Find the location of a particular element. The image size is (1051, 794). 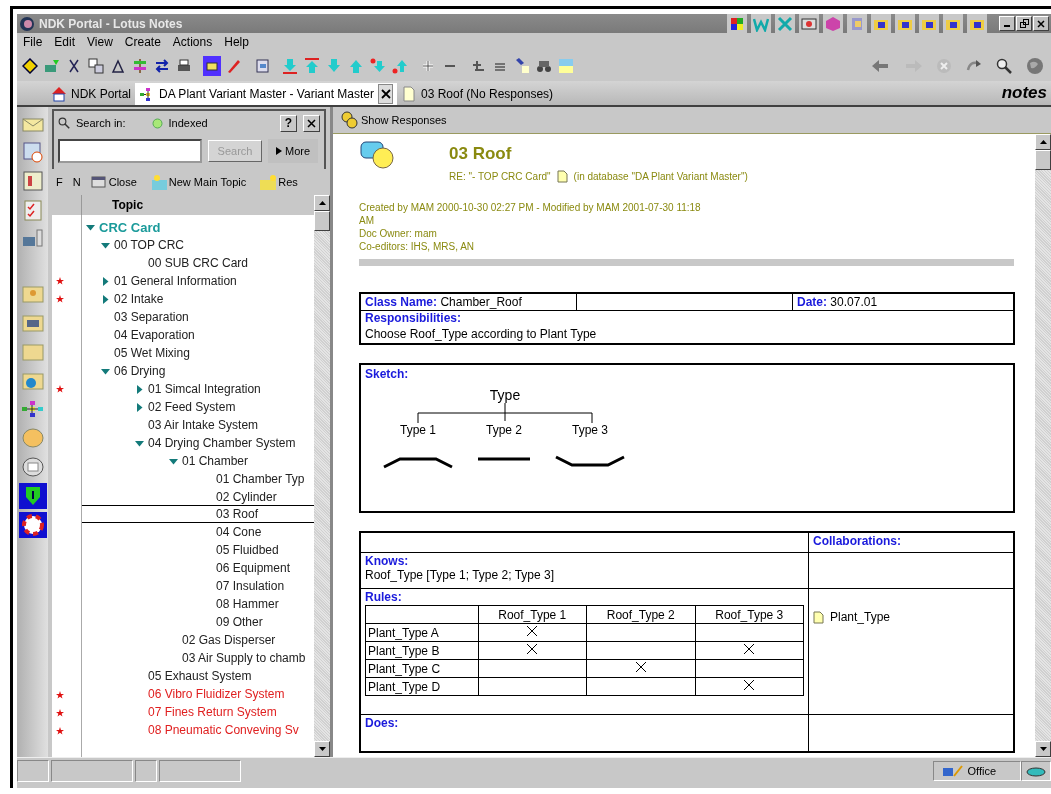

menu-item: File is located at coordinates (33, 42).